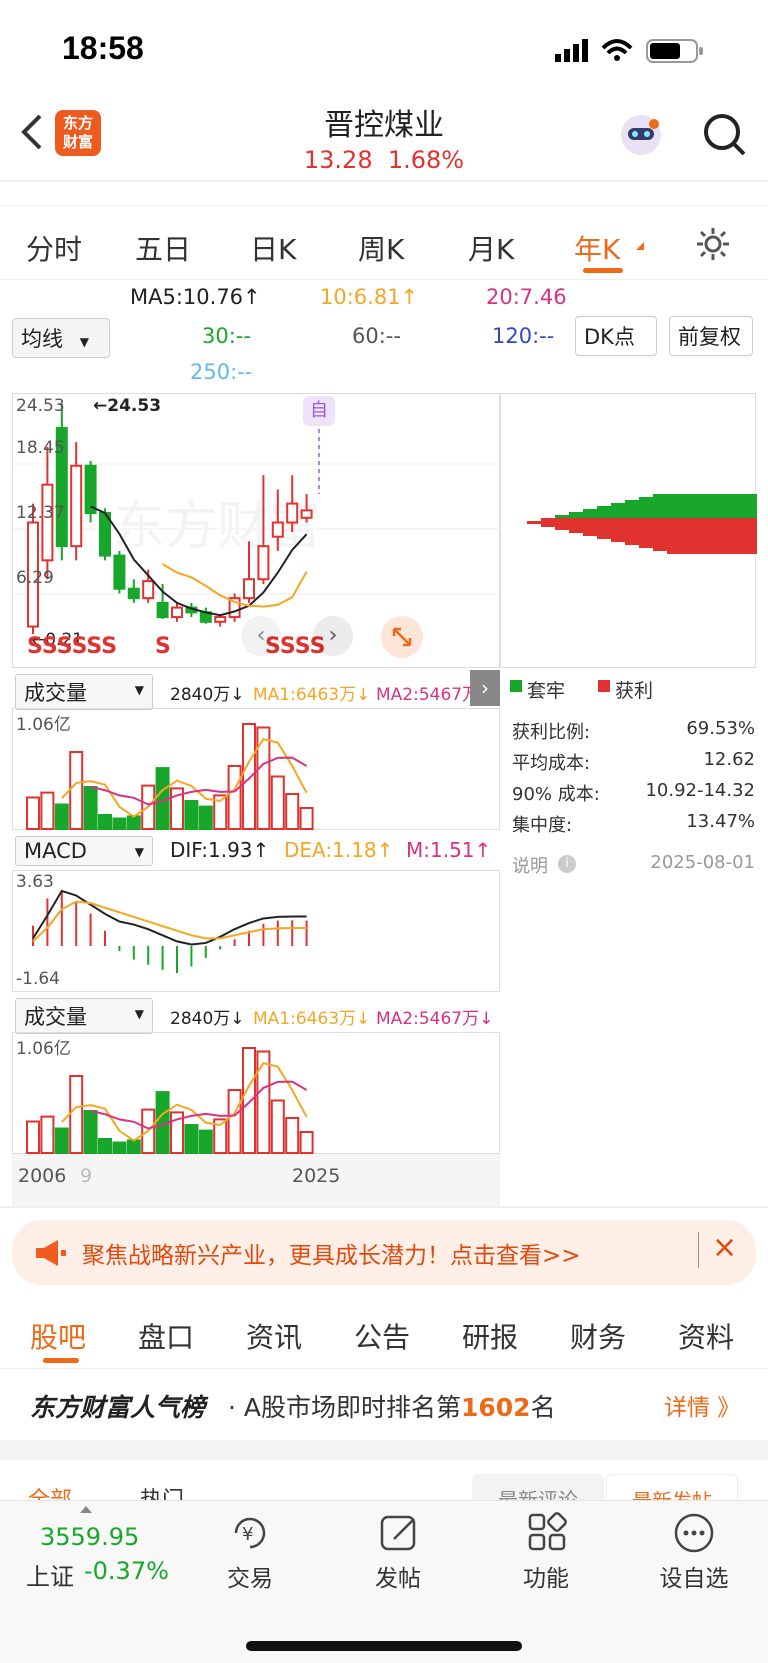 This screenshot has height=1663, width=768. What do you see at coordinates (42, 339) in the screenshot?
I see `line-type-label: 均线` at bounding box center [42, 339].